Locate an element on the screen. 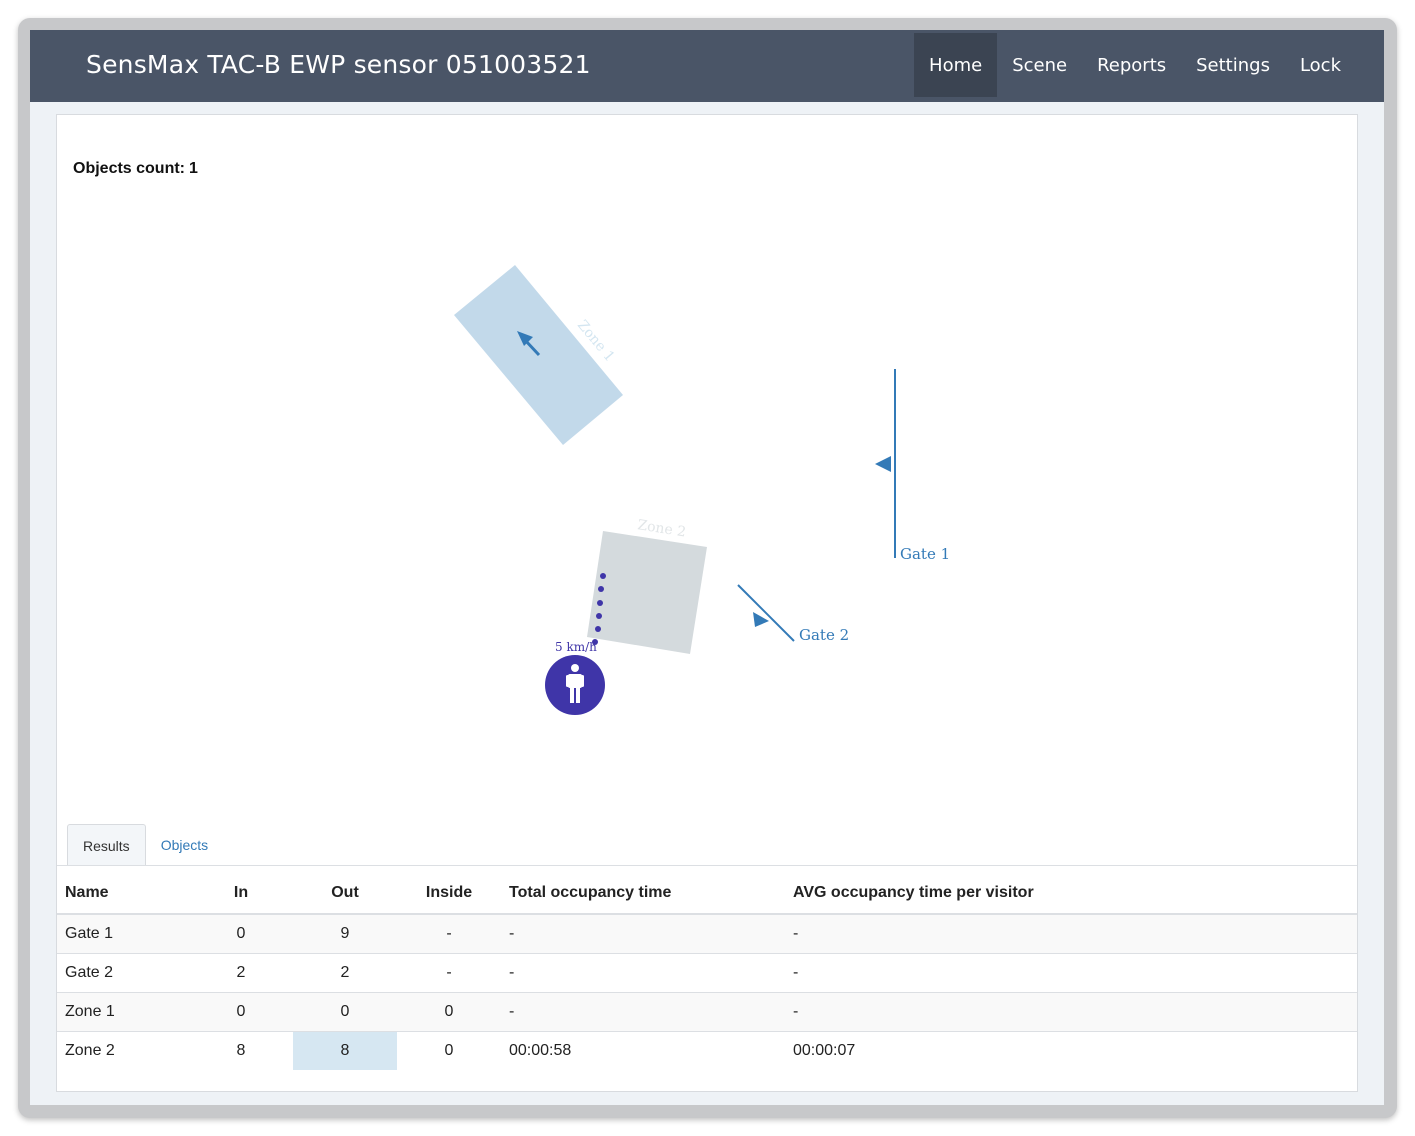  cell-out: 0 is located at coordinates (345, 1012).